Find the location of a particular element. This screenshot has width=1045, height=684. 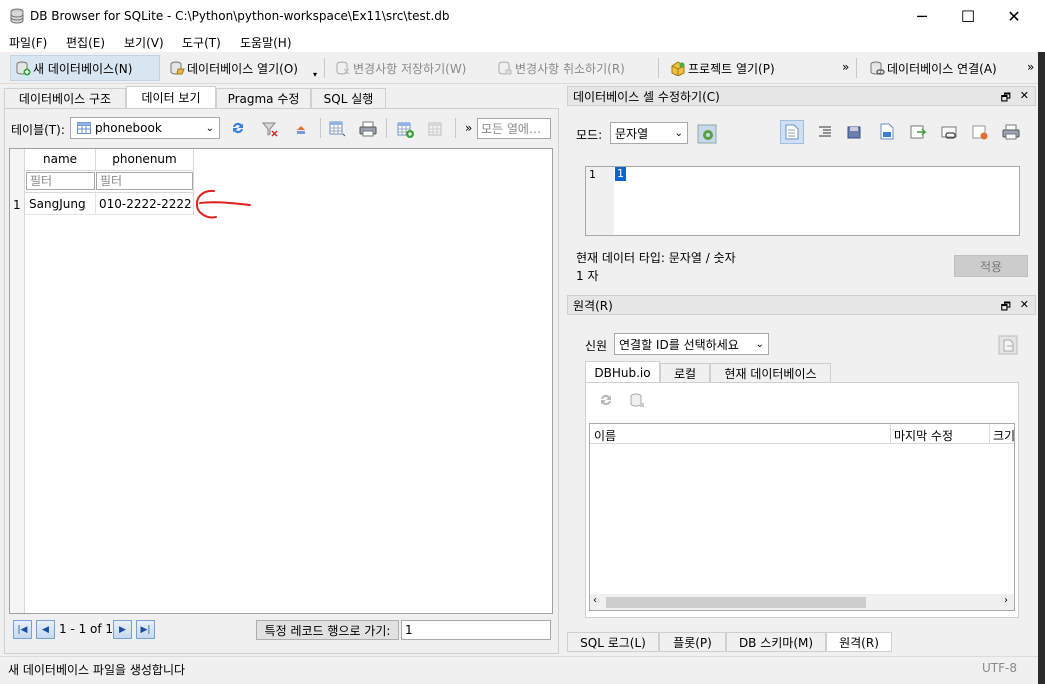

maximize-button: ☐ is located at coordinates (968, 16).